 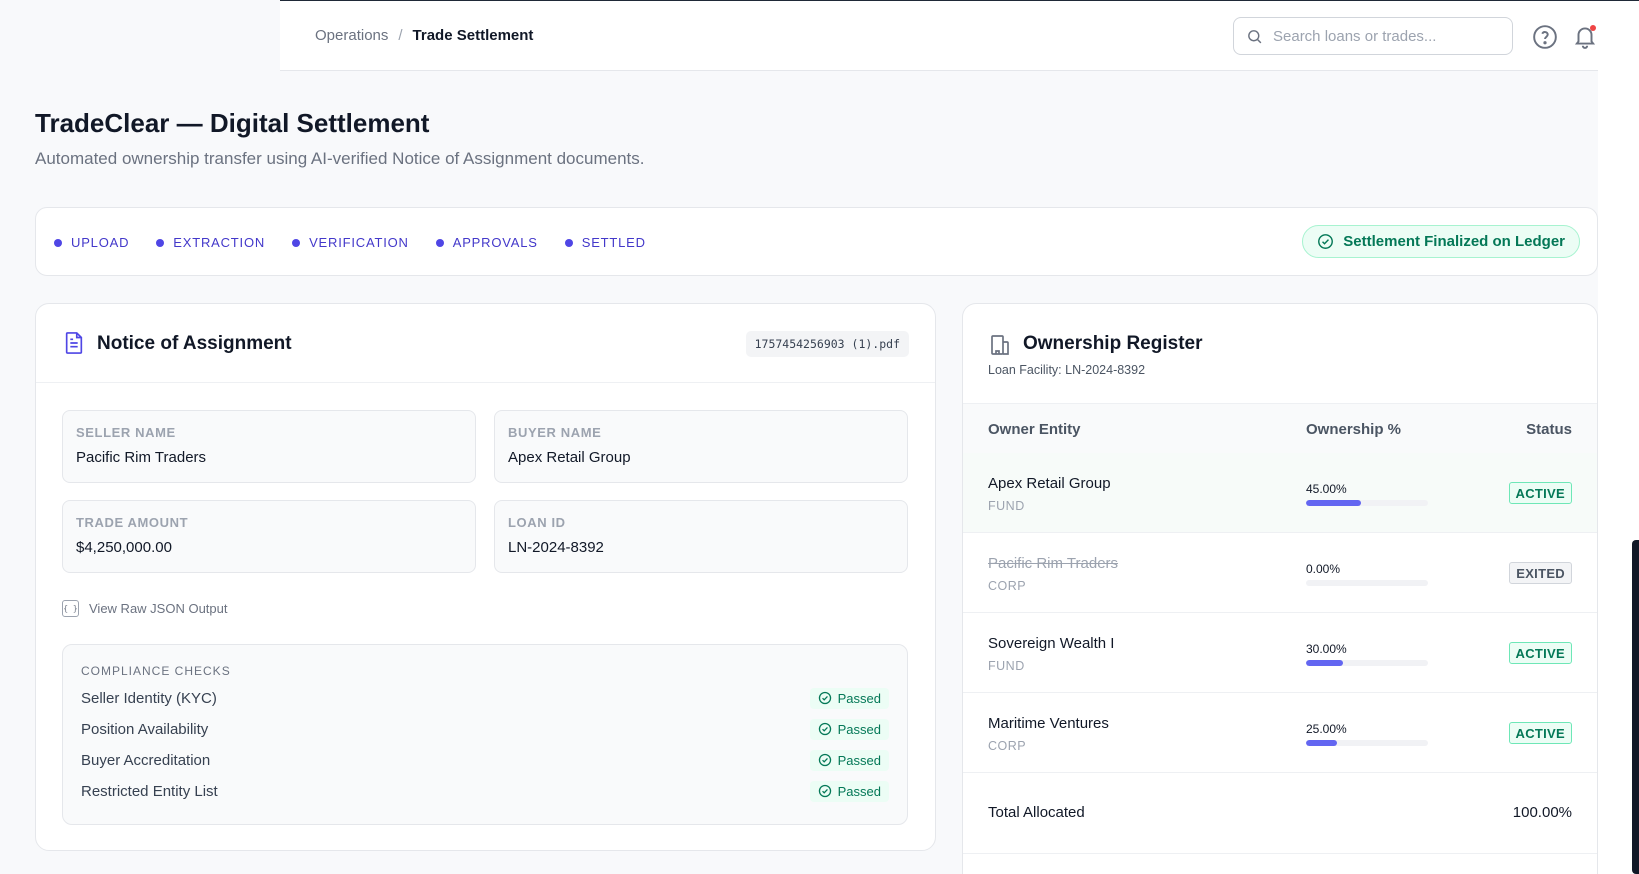 What do you see at coordinates (1549, 429) in the screenshot?
I see `column-status: Status` at bounding box center [1549, 429].